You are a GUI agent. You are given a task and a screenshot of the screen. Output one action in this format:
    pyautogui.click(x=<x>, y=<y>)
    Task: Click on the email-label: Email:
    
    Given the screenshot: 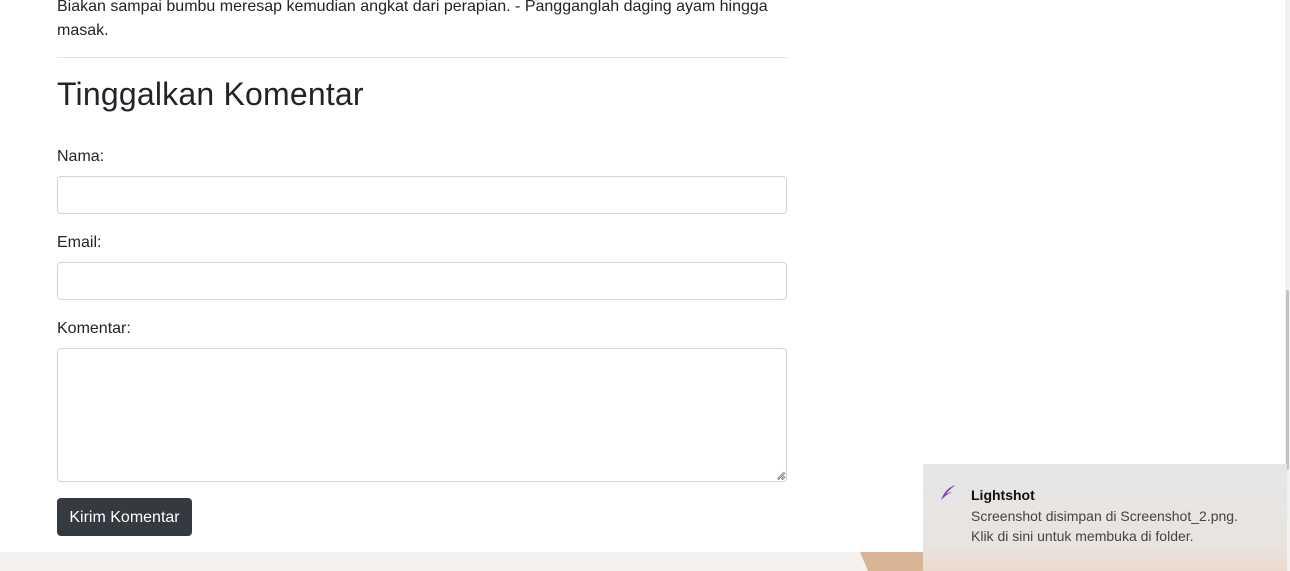 What is the action you would take?
    pyautogui.click(x=79, y=242)
    